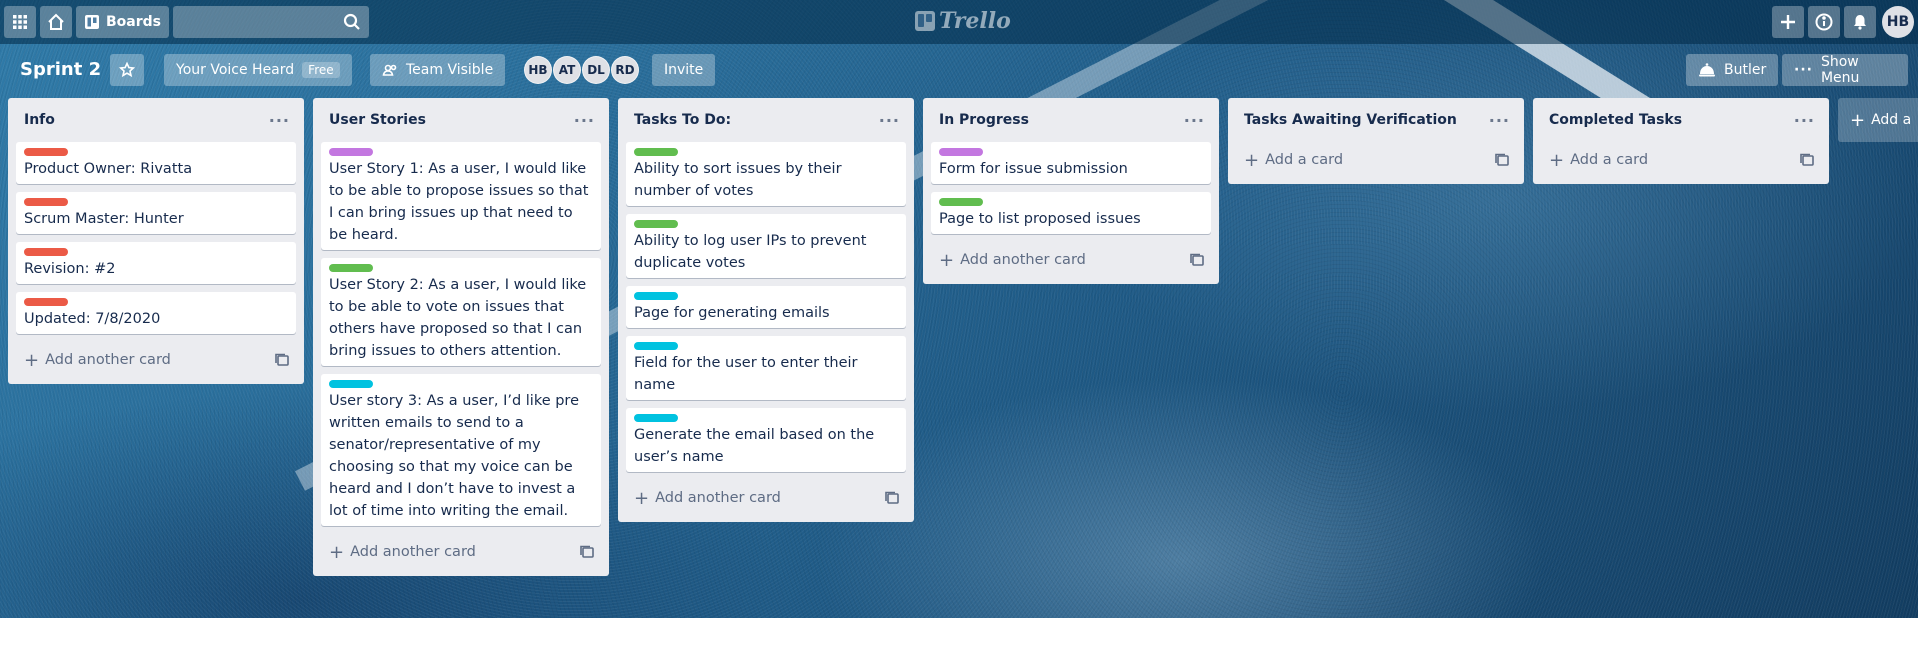  Describe the element at coordinates (975, 21) in the screenshot. I see `logo-text: Trello` at that location.